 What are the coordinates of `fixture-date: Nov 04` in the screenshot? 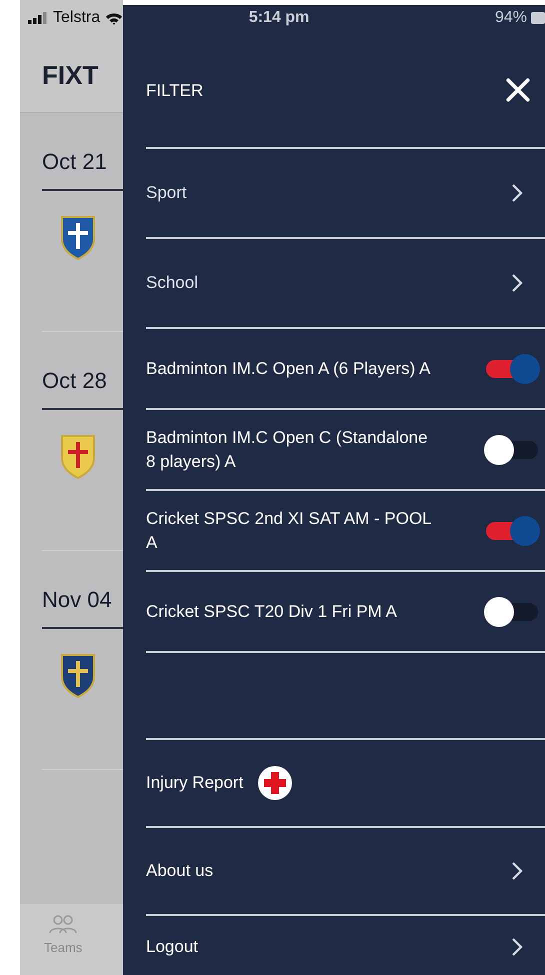 It's located at (77, 600).